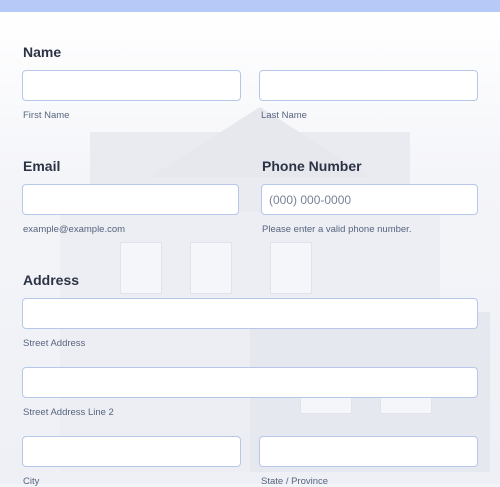  I want to click on street-address-input, so click(250, 313).